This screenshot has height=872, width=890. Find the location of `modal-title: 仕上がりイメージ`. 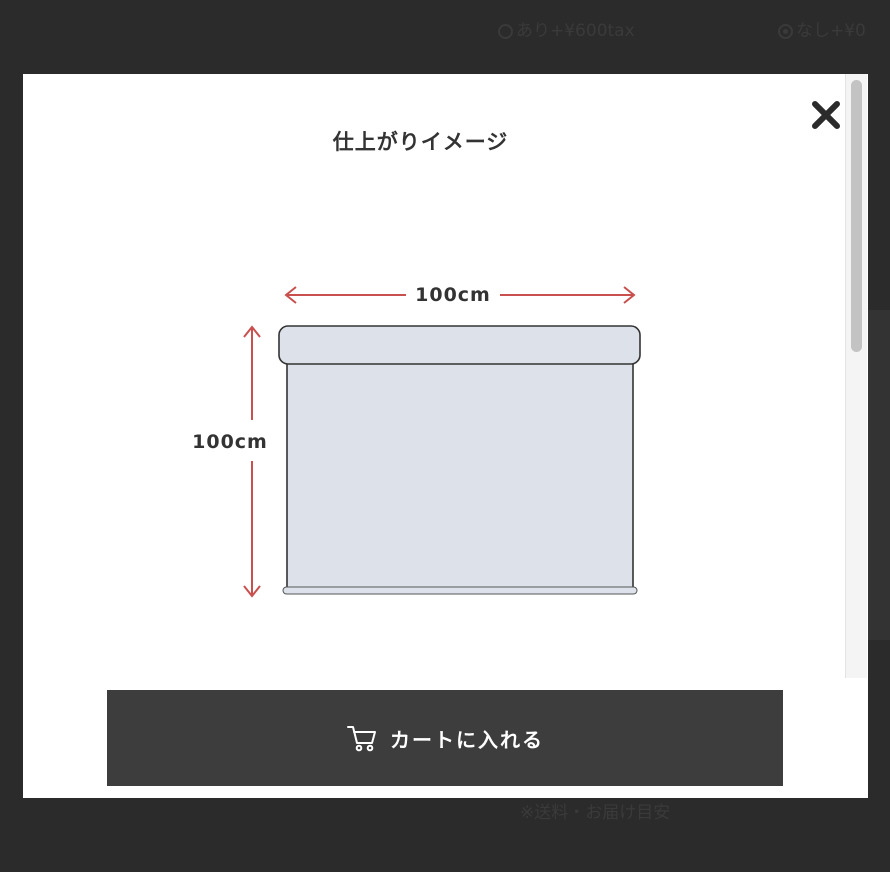

modal-title: 仕上がりイメージ is located at coordinates (420, 142).